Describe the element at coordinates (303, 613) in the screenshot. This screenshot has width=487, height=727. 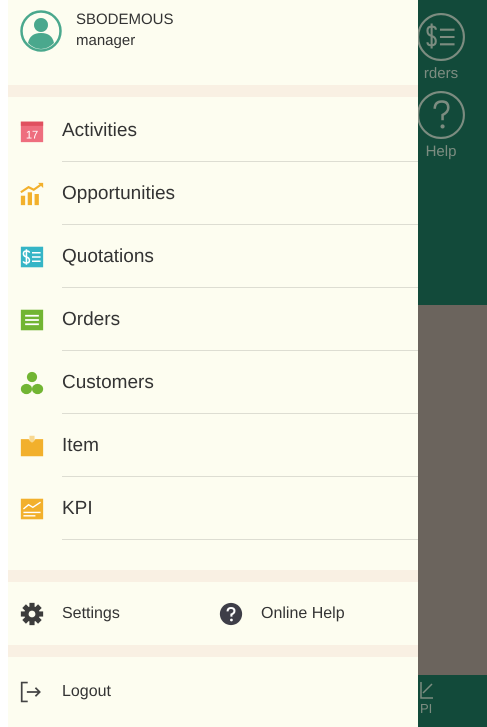
I see `footer-link: Online Help` at that location.